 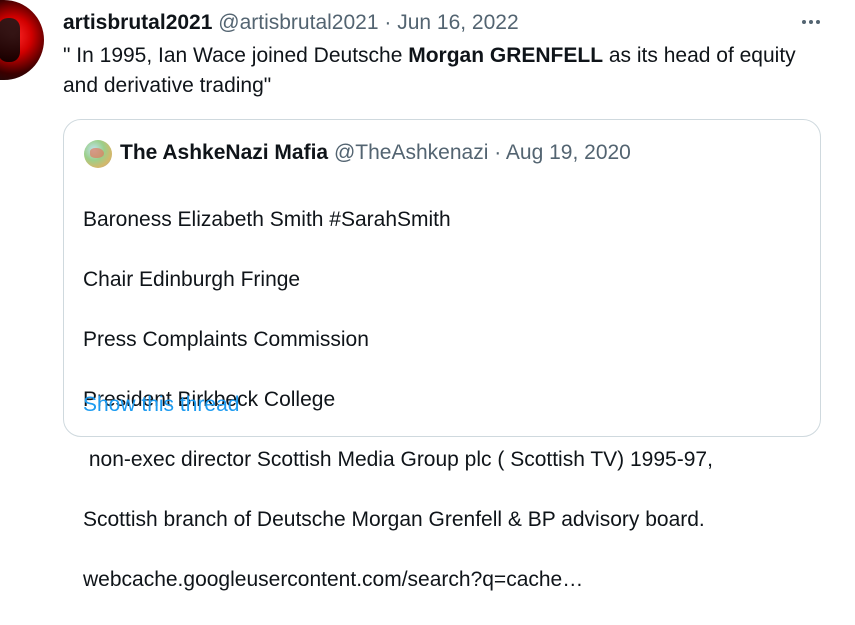 What do you see at coordinates (267, 219) in the screenshot?
I see `quoted-text-line: Baroness Elizabeth Smith #SarahSmith` at bounding box center [267, 219].